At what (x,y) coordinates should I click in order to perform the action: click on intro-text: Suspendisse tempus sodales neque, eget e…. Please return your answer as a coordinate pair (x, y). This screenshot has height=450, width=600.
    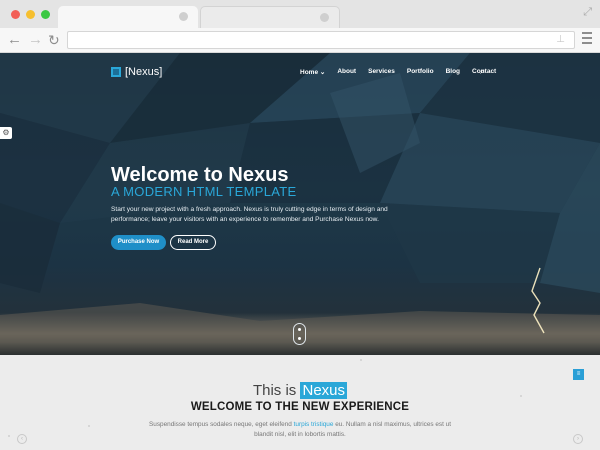
    Looking at the image, I should click on (300, 429).